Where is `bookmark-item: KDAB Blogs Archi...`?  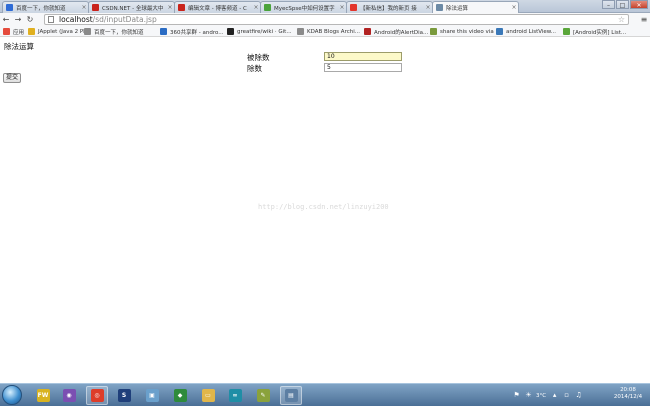
bookmark-item: KDAB Blogs Archi... is located at coordinates (328, 31).